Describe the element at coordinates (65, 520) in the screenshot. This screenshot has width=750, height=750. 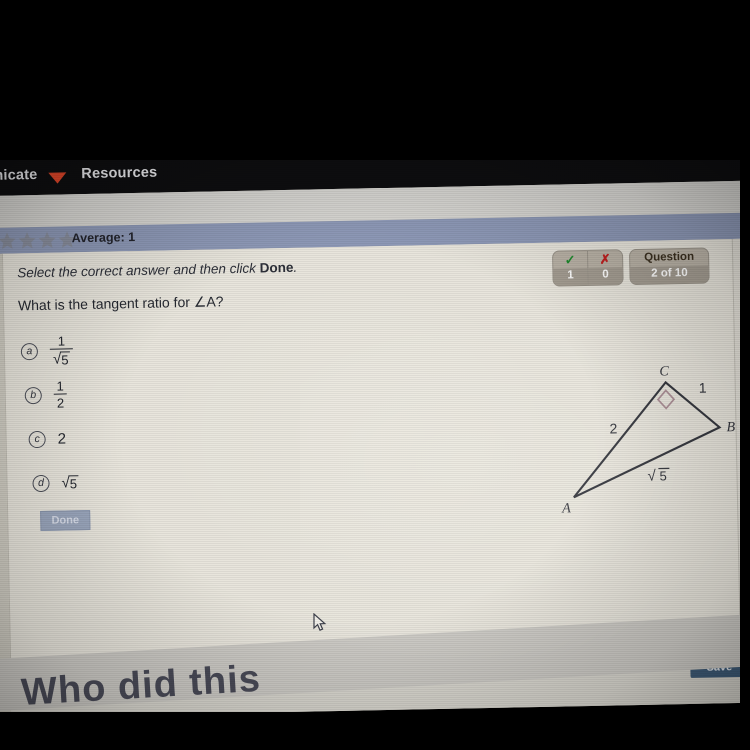
I see `done-button: Done` at that location.